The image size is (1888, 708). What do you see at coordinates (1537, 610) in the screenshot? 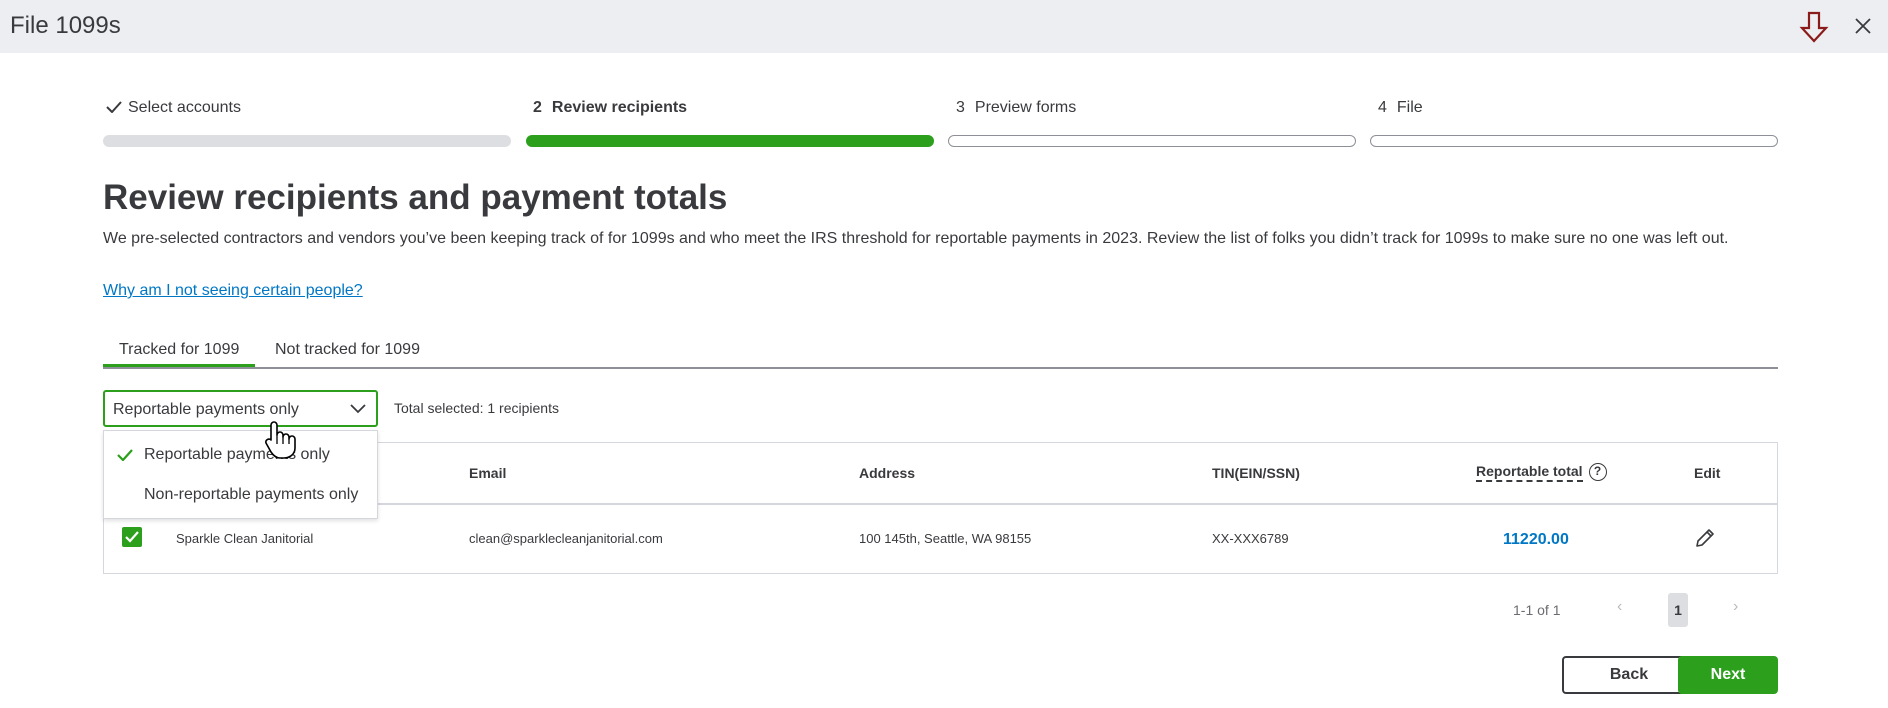
I see `pagination-range: 1-1 of 1` at bounding box center [1537, 610].